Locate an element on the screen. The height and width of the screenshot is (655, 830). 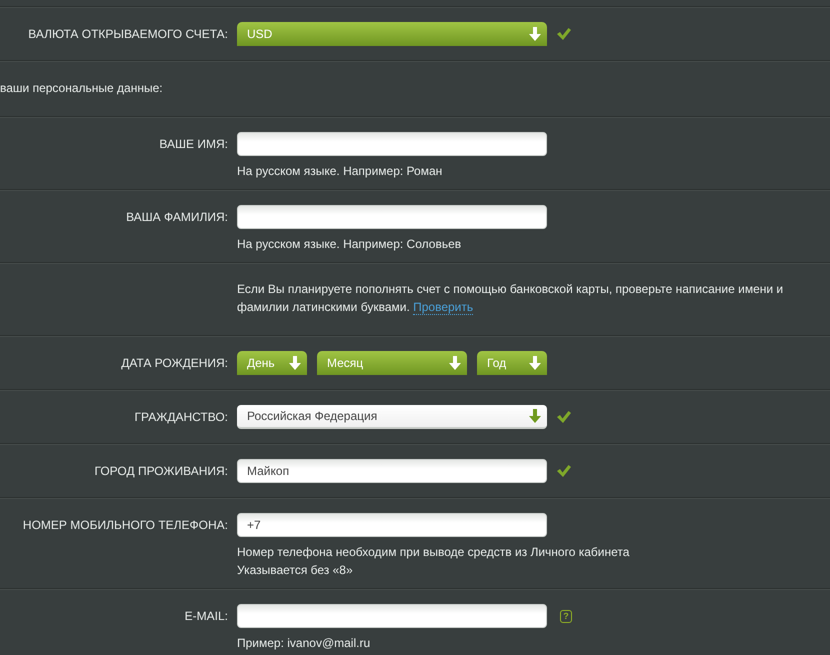
help-icon: ? is located at coordinates (566, 616).